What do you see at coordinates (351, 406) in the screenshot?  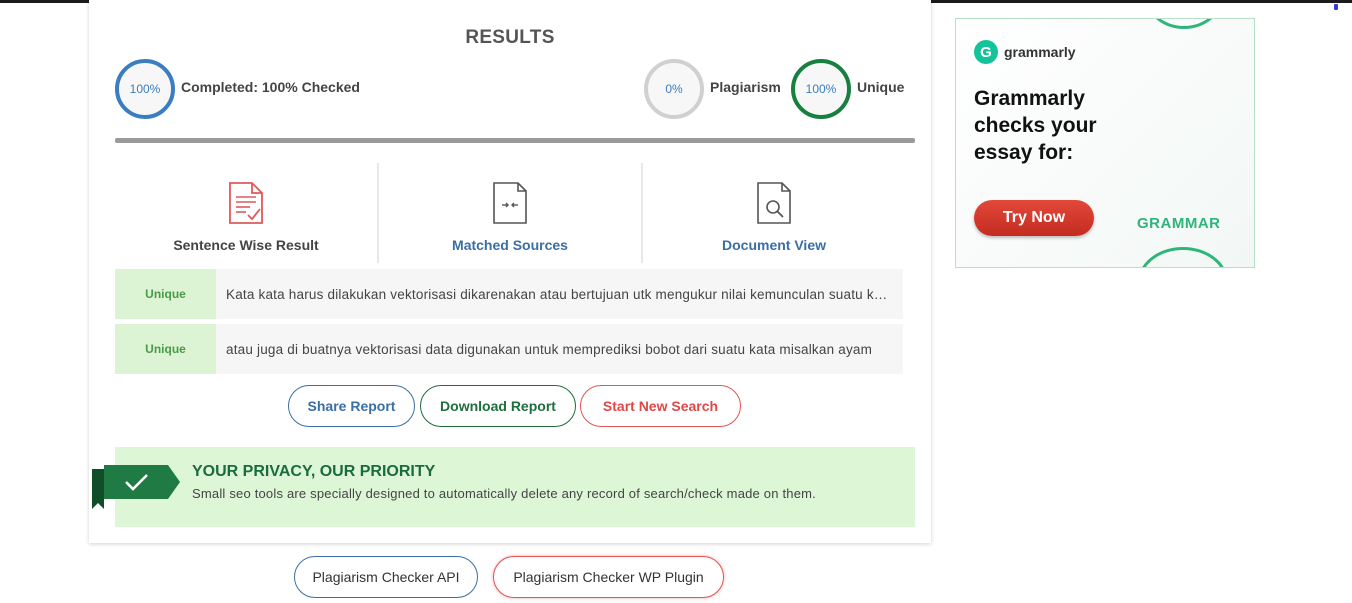 I see `share-report-button: Share Report` at bounding box center [351, 406].